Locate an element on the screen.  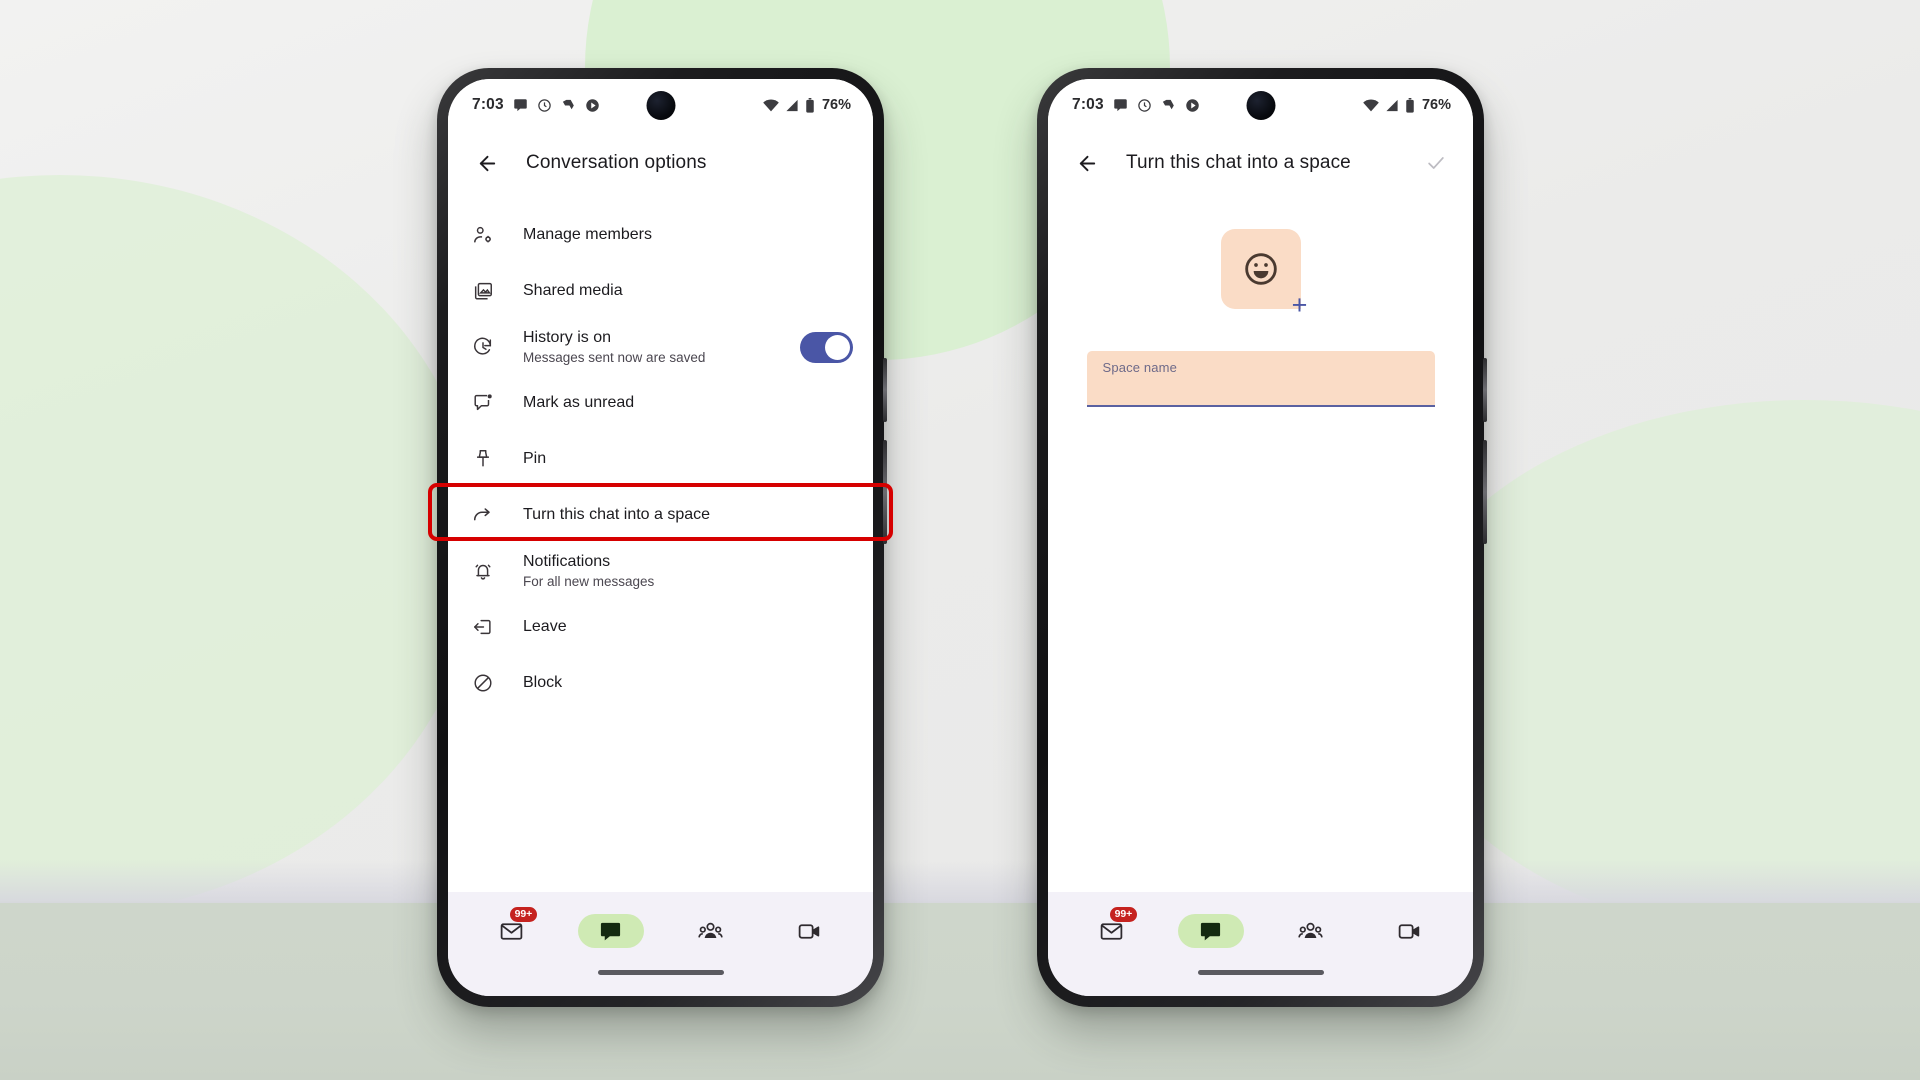
notifications-bell-icon is located at coordinates (487, 571).